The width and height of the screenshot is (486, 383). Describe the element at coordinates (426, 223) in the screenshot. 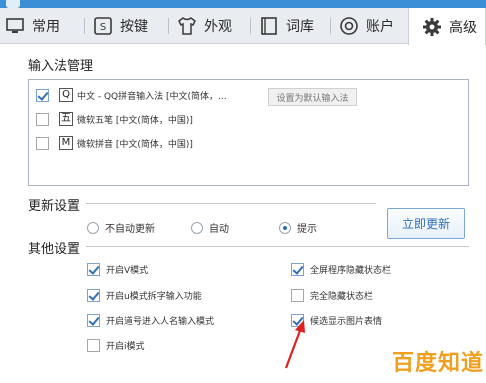

I see `update-now-button: 立即更新` at that location.